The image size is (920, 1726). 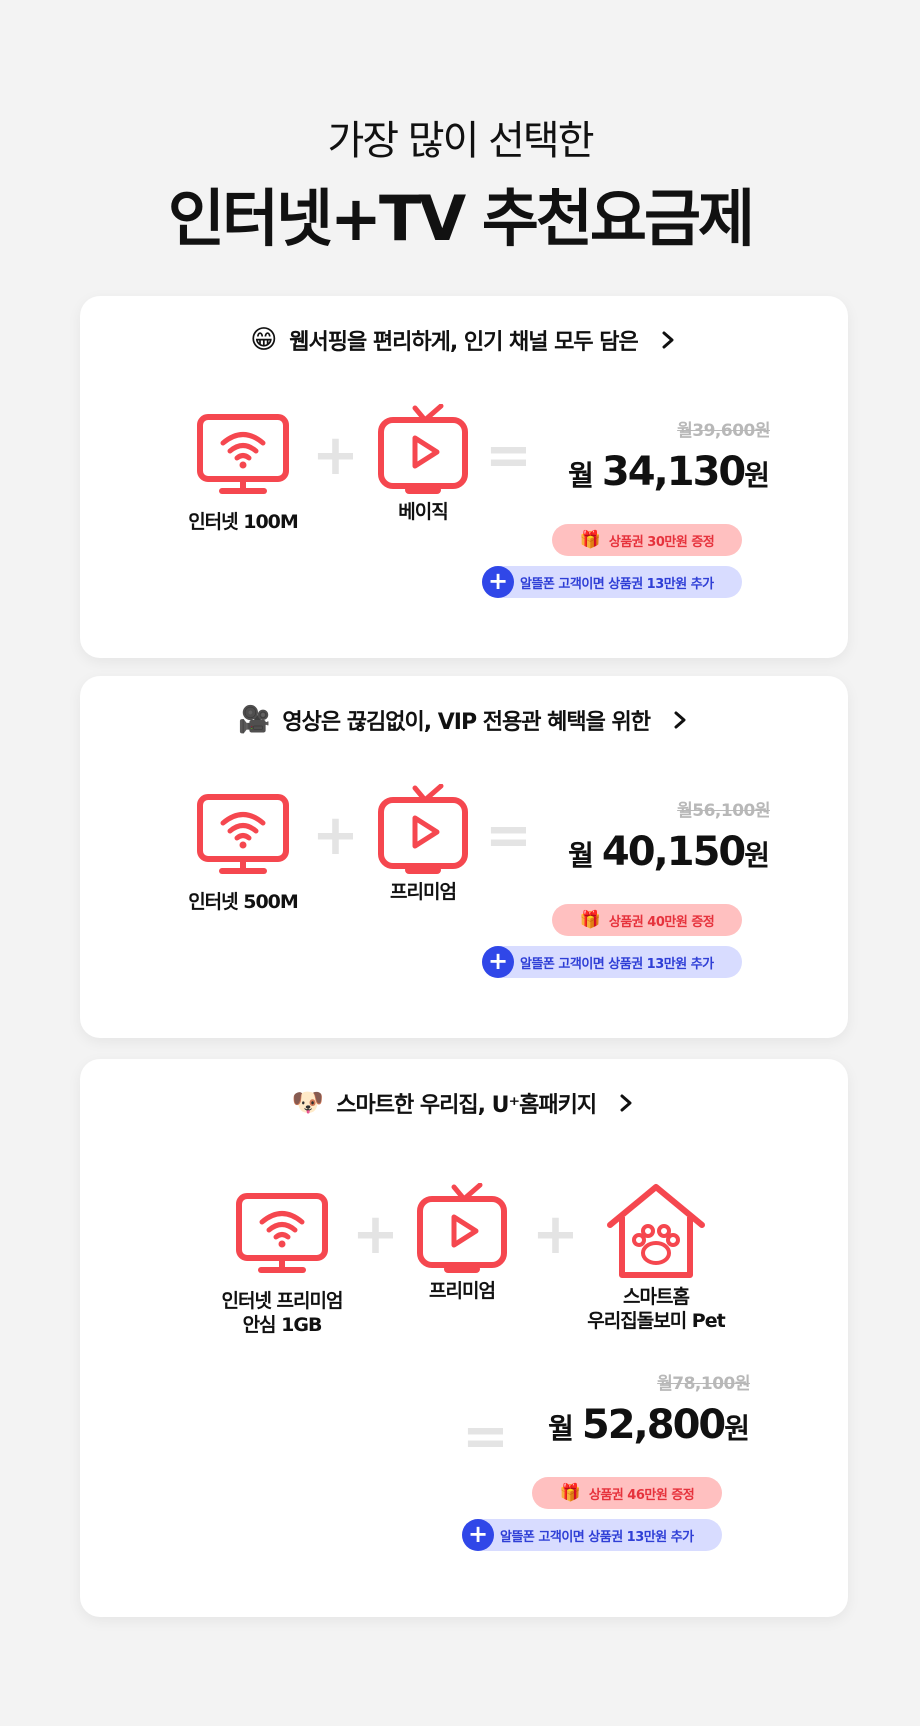 What do you see at coordinates (647, 920) in the screenshot?
I see `gift-badge: 🎁 상품권 40만원 증정` at bounding box center [647, 920].